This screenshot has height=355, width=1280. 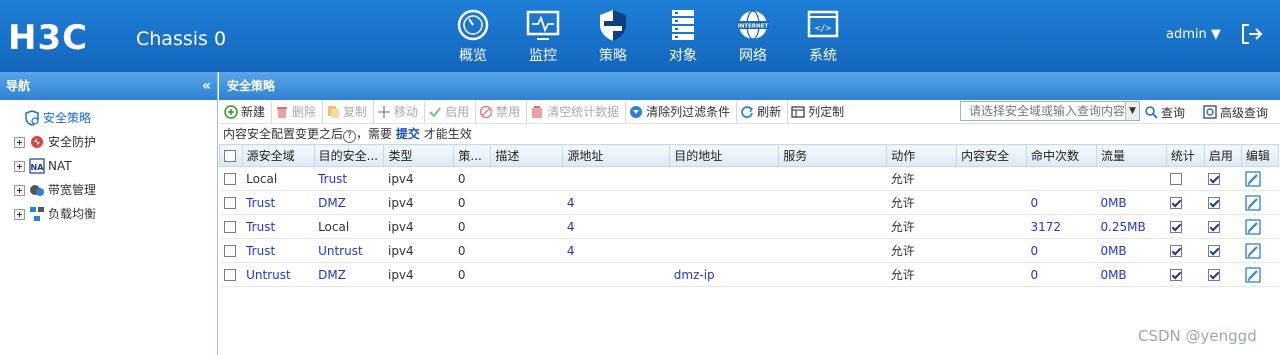 What do you see at coordinates (108, 214) in the screenshot?
I see `sidebar-item-load-balance: 负载均衡` at bounding box center [108, 214].